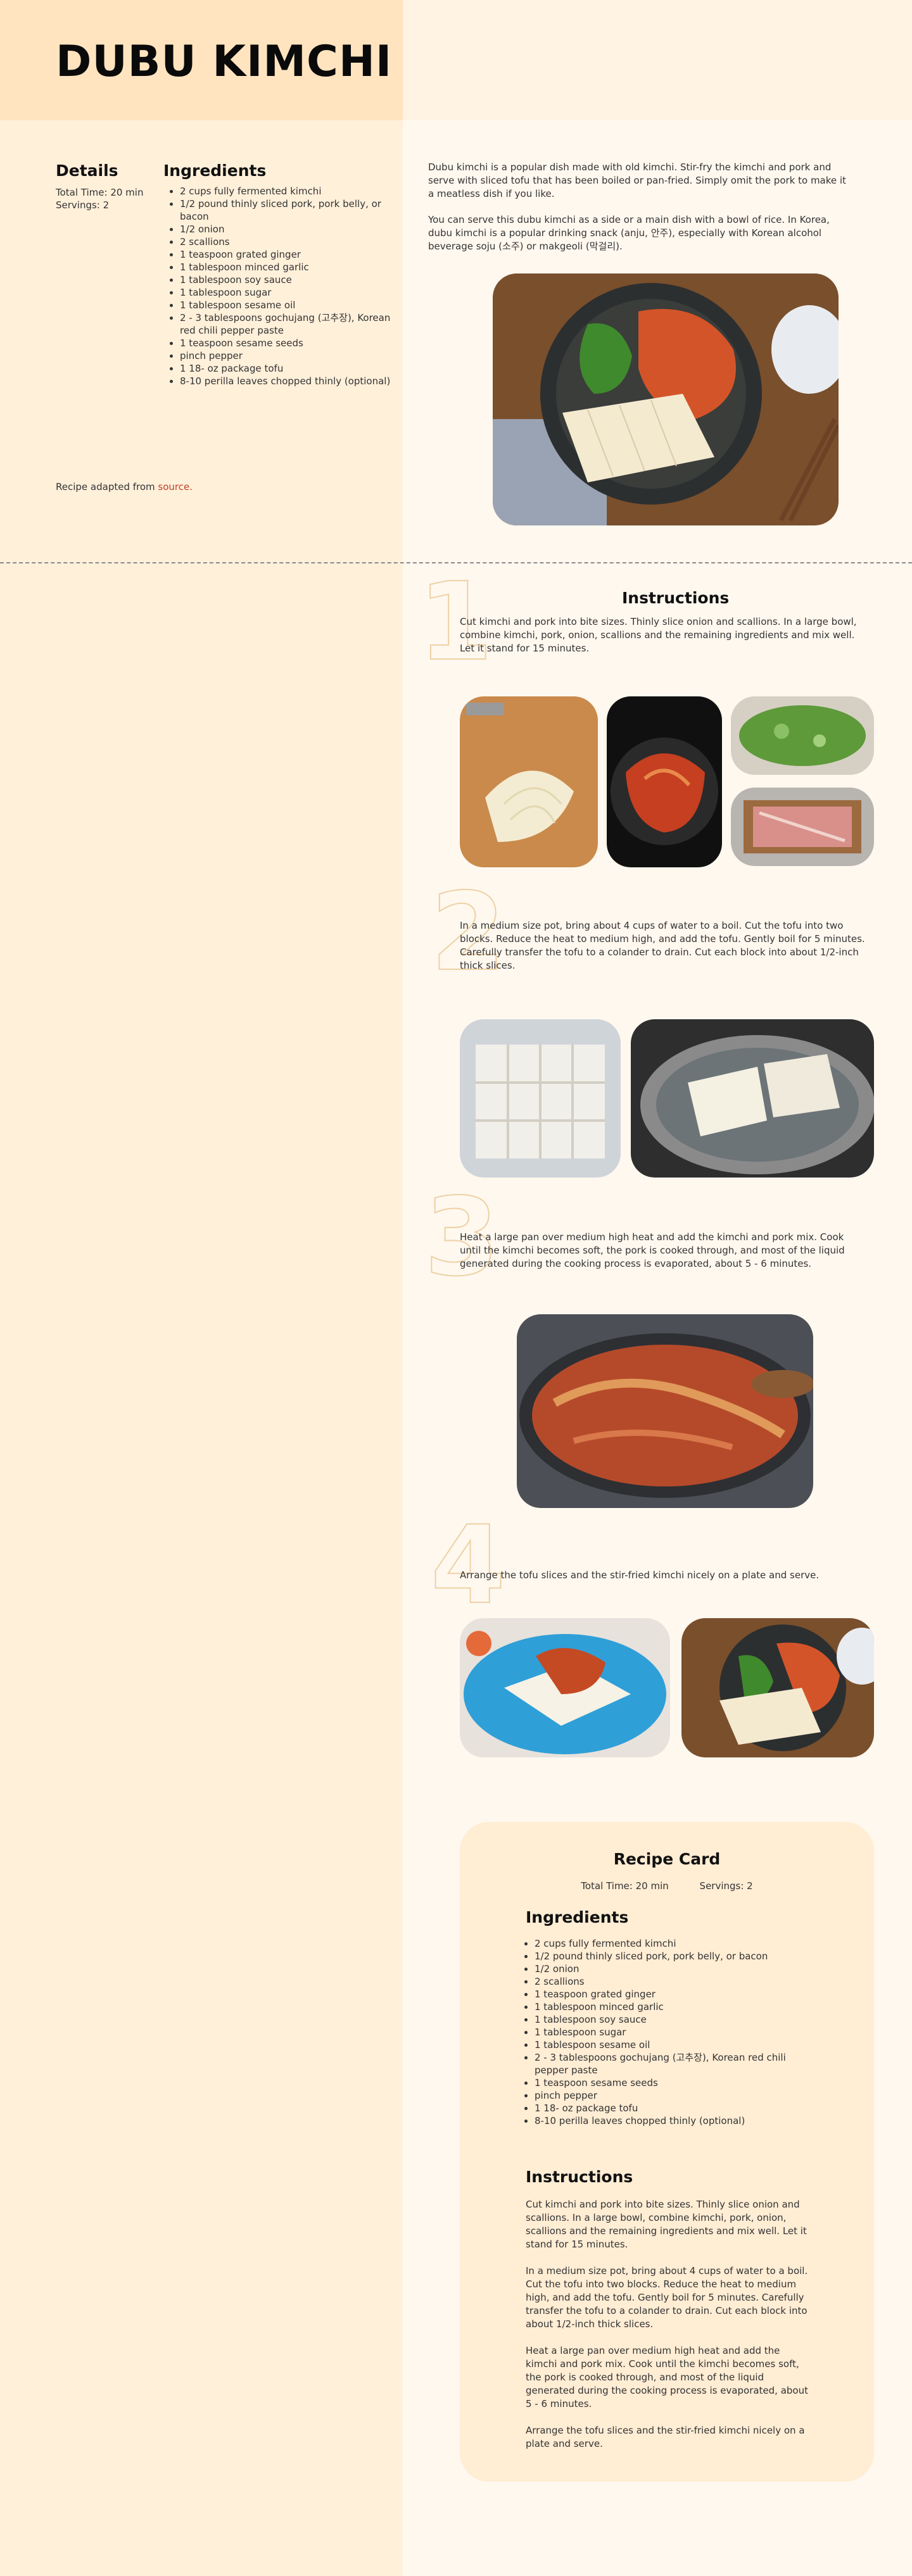  What do you see at coordinates (468, 1565) in the screenshot?
I see `step-number: 4` at bounding box center [468, 1565].